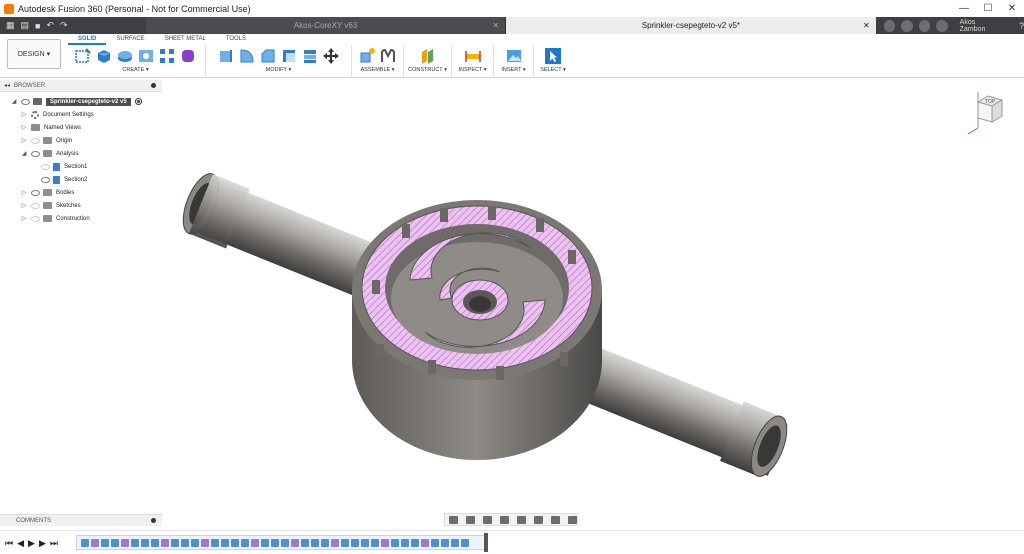  What do you see at coordinates (691, 25) in the screenshot?
I see `tab-sprinkler: Sprinkler-csepegteto-v2 v5* ✕` at bounding box center [691, 25].